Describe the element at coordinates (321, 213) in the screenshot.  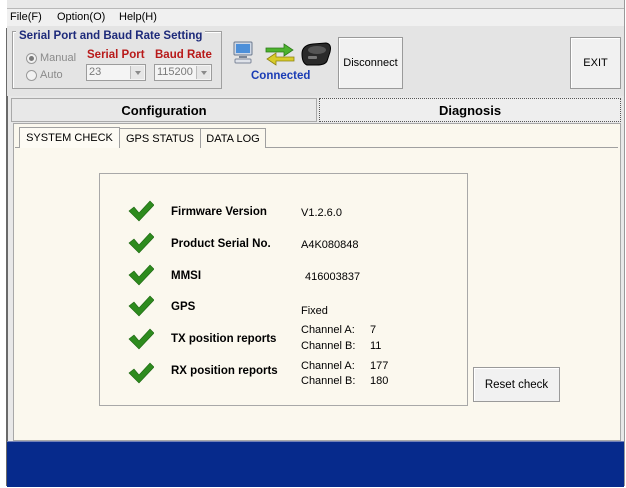
I see `firmware-version-value: V1.2.6.0` at that location.